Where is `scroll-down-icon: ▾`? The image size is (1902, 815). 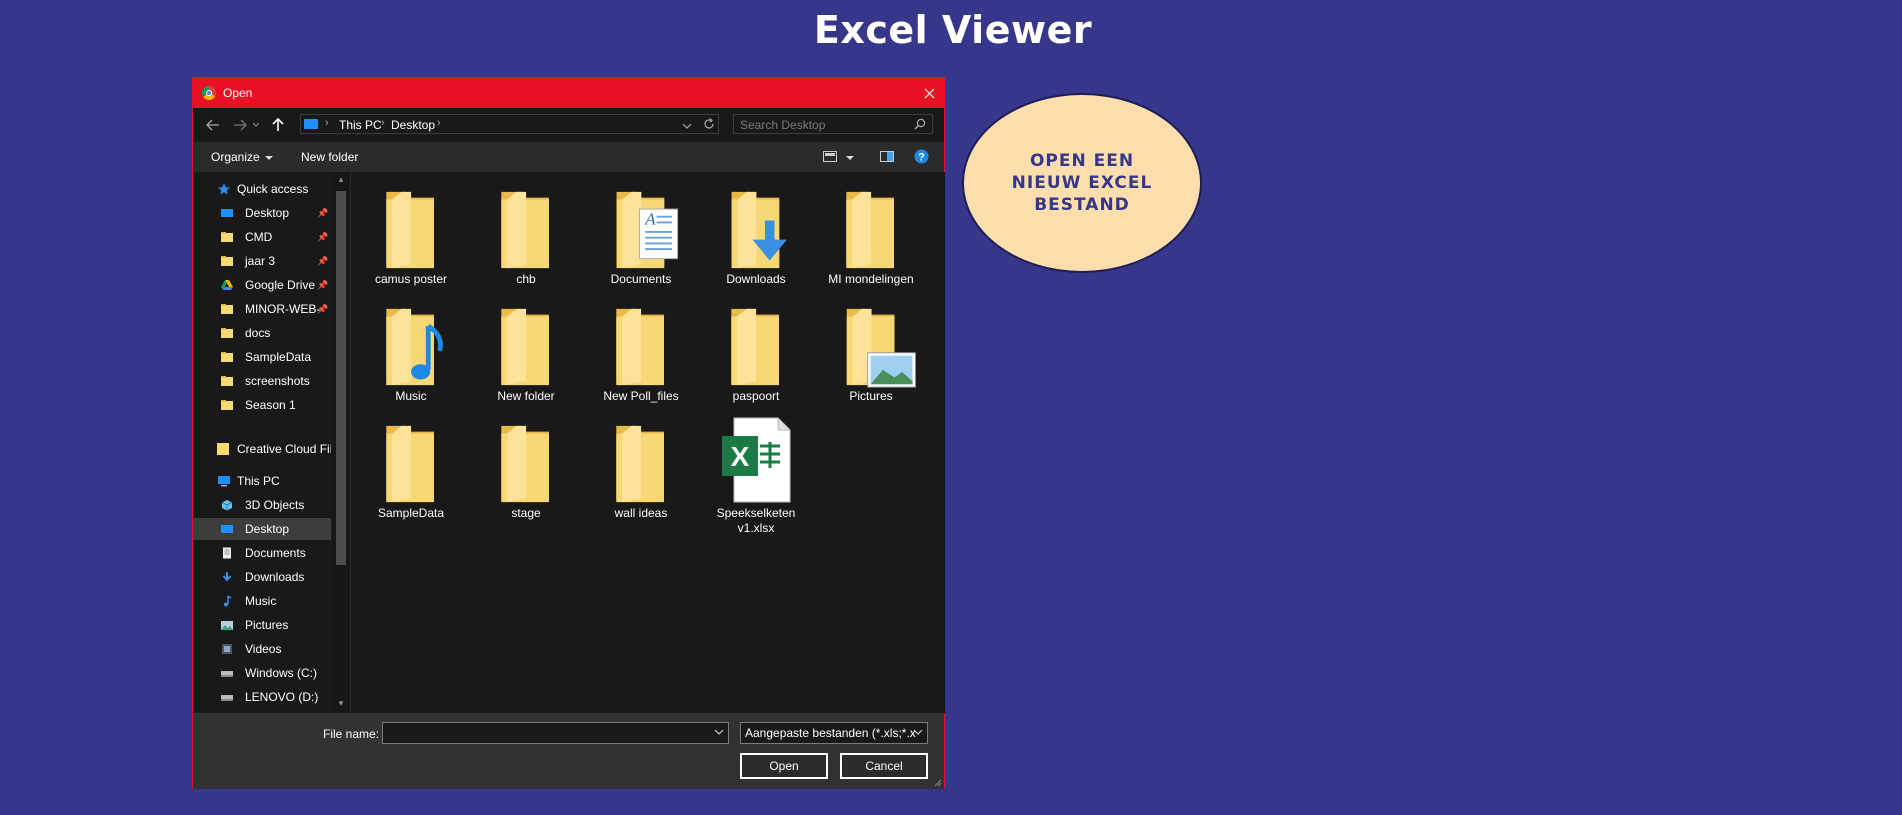 scroll-down-icon: ▾ is located at coordinates (341, 703).